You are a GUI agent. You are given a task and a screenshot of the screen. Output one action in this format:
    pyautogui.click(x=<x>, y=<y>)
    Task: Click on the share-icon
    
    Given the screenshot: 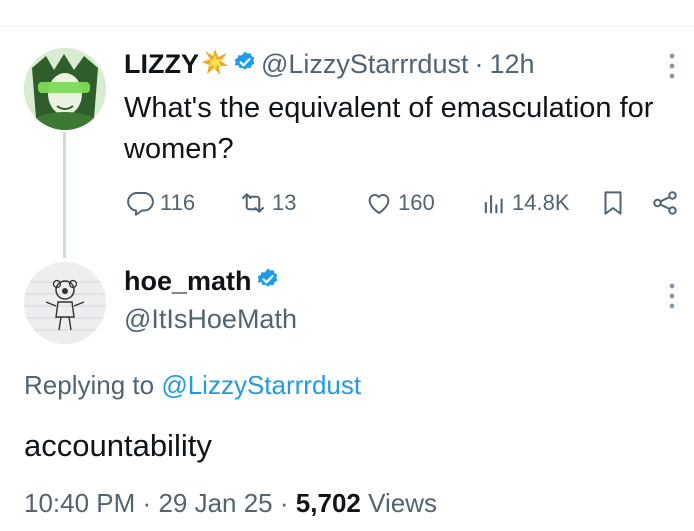 What is the action you would take?
    pyautogui.click(x=665, y=203)
    